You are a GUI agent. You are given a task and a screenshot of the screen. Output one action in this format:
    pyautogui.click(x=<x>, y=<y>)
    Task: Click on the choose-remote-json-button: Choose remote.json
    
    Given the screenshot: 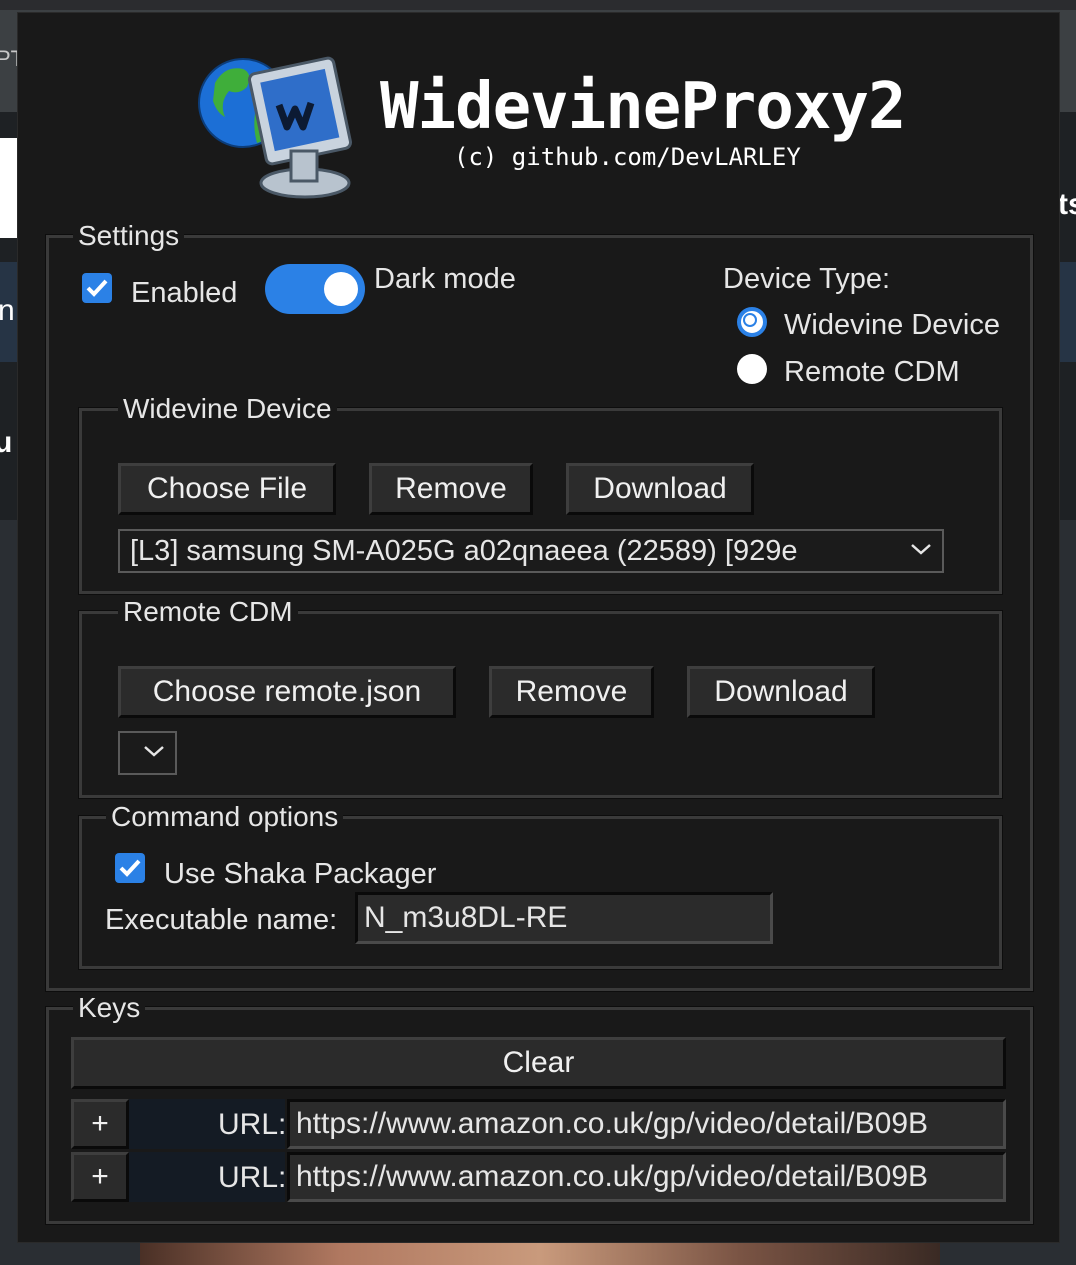 What is the action you would take?
    pyautogui.click(x=287, y=692)
    